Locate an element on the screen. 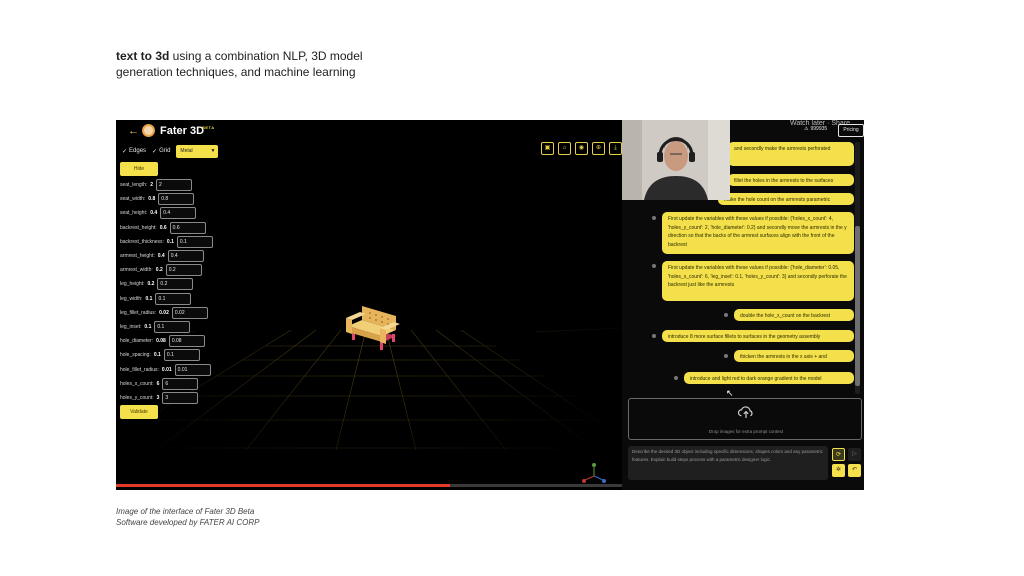  edges-label: Edges is located at coordinates (138, 151).